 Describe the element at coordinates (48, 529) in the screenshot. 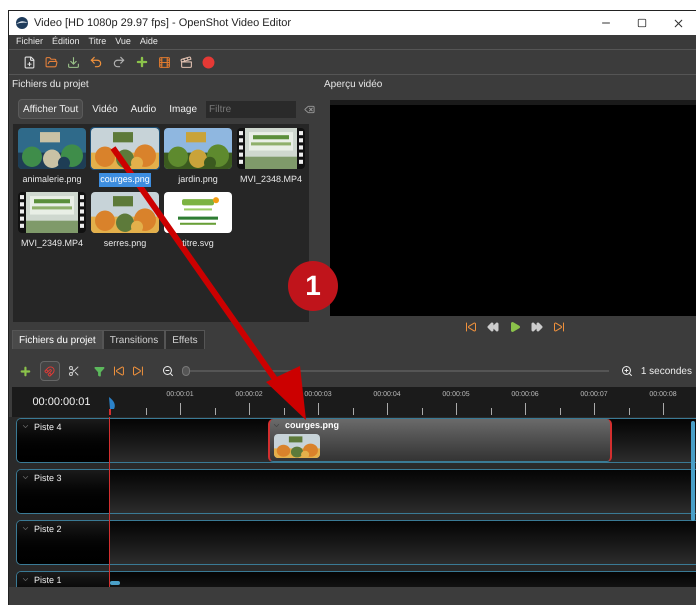

I see `track-name: Piste 2` at that location.